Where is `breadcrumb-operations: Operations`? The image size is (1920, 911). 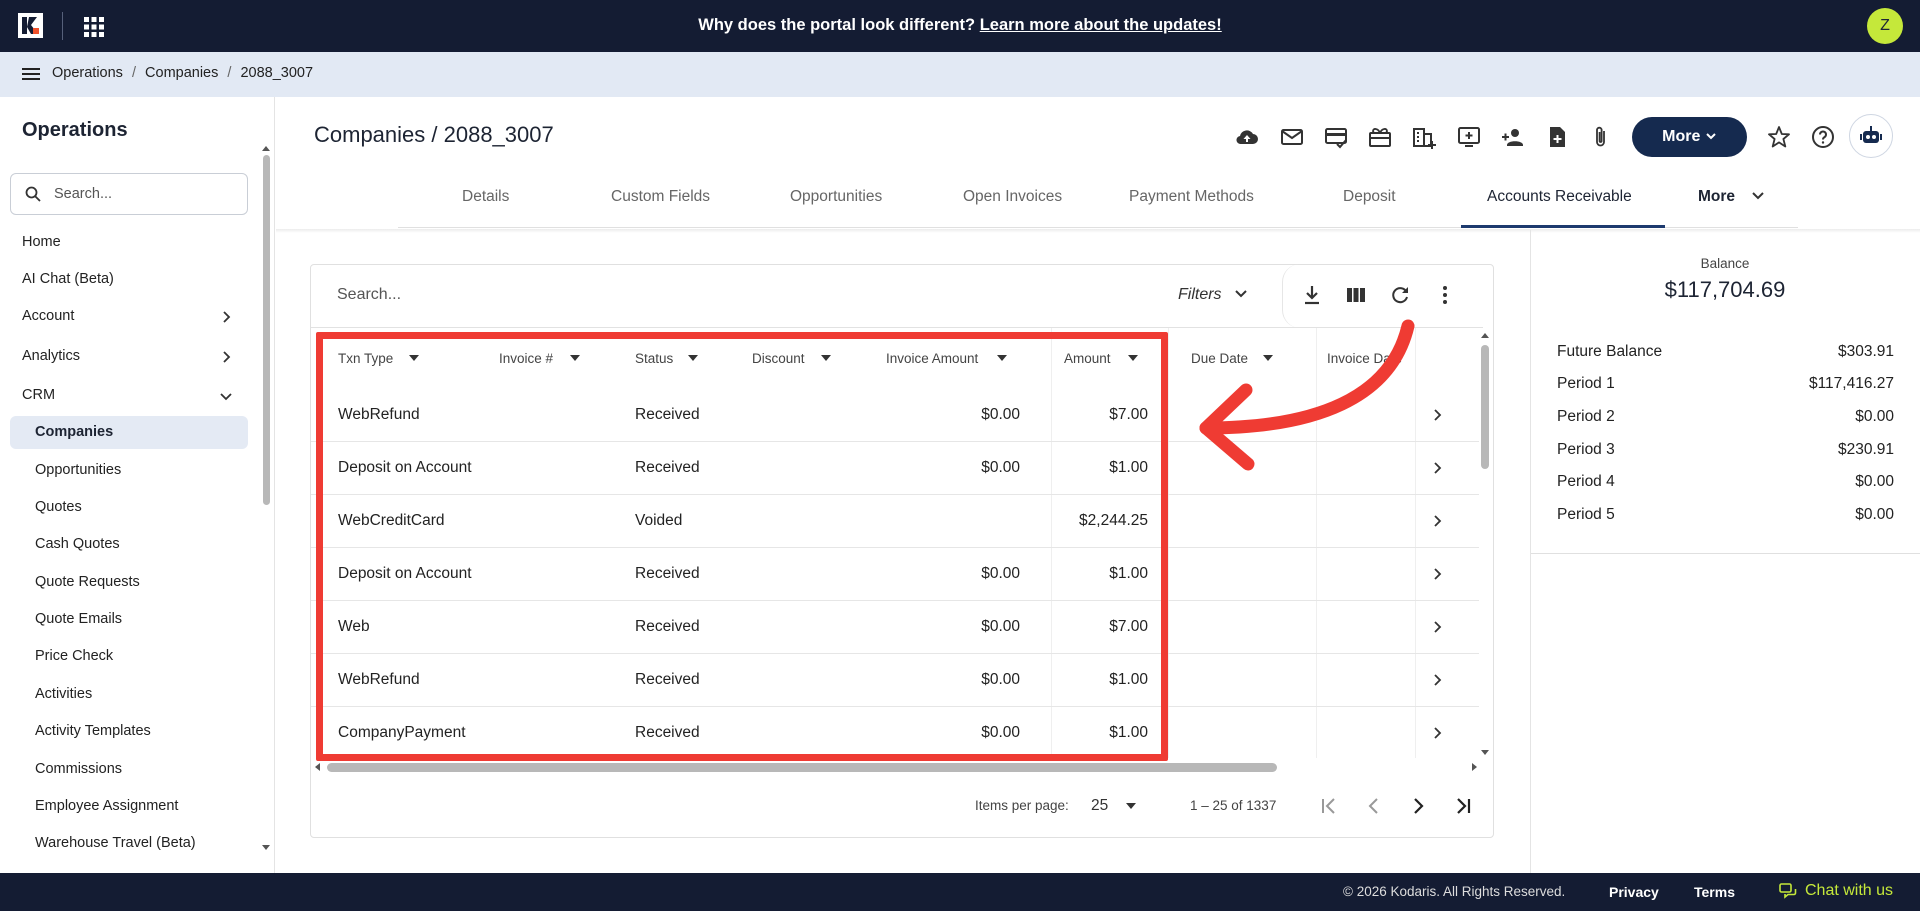
breadcrumb-operations: Operations is located at coordinates (87, 73).